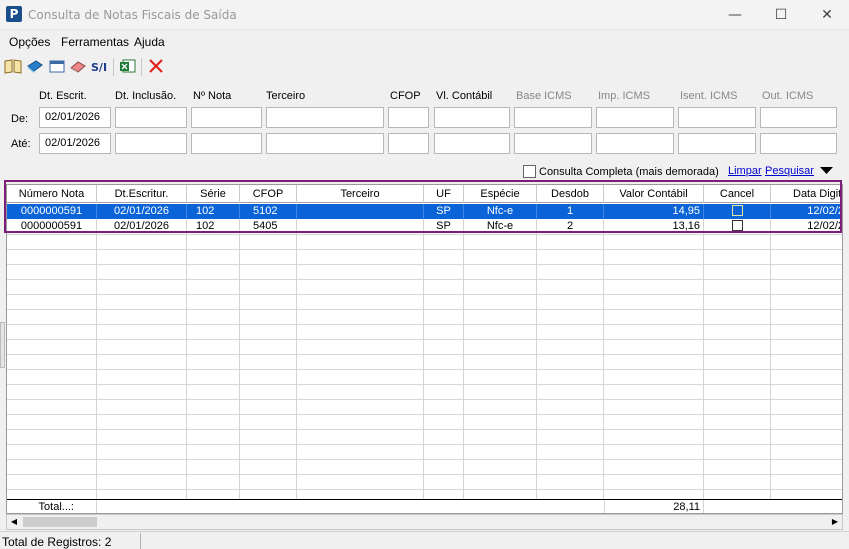  Describe the element at coordinates (78, 66) in the screenshot. I see `eraser-icon` at that location.